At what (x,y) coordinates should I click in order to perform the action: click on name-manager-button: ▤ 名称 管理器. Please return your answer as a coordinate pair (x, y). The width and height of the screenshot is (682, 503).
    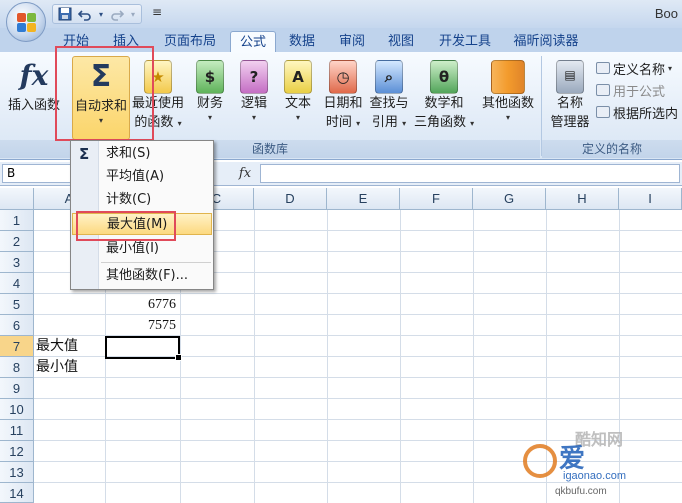
    Looking at the image, I should click on (570, 98).